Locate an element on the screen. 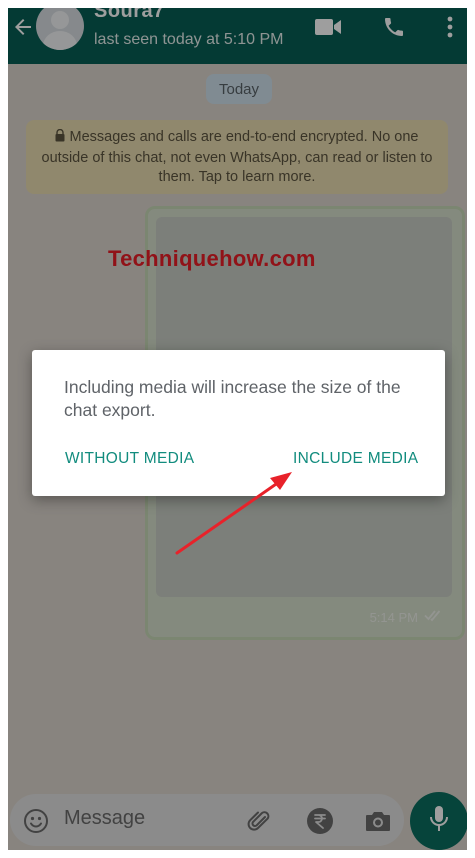 The width and height of the screenshot is (475, 858). include-media-button: INCLUDE MEDIA is located at coordinates (355, 459).